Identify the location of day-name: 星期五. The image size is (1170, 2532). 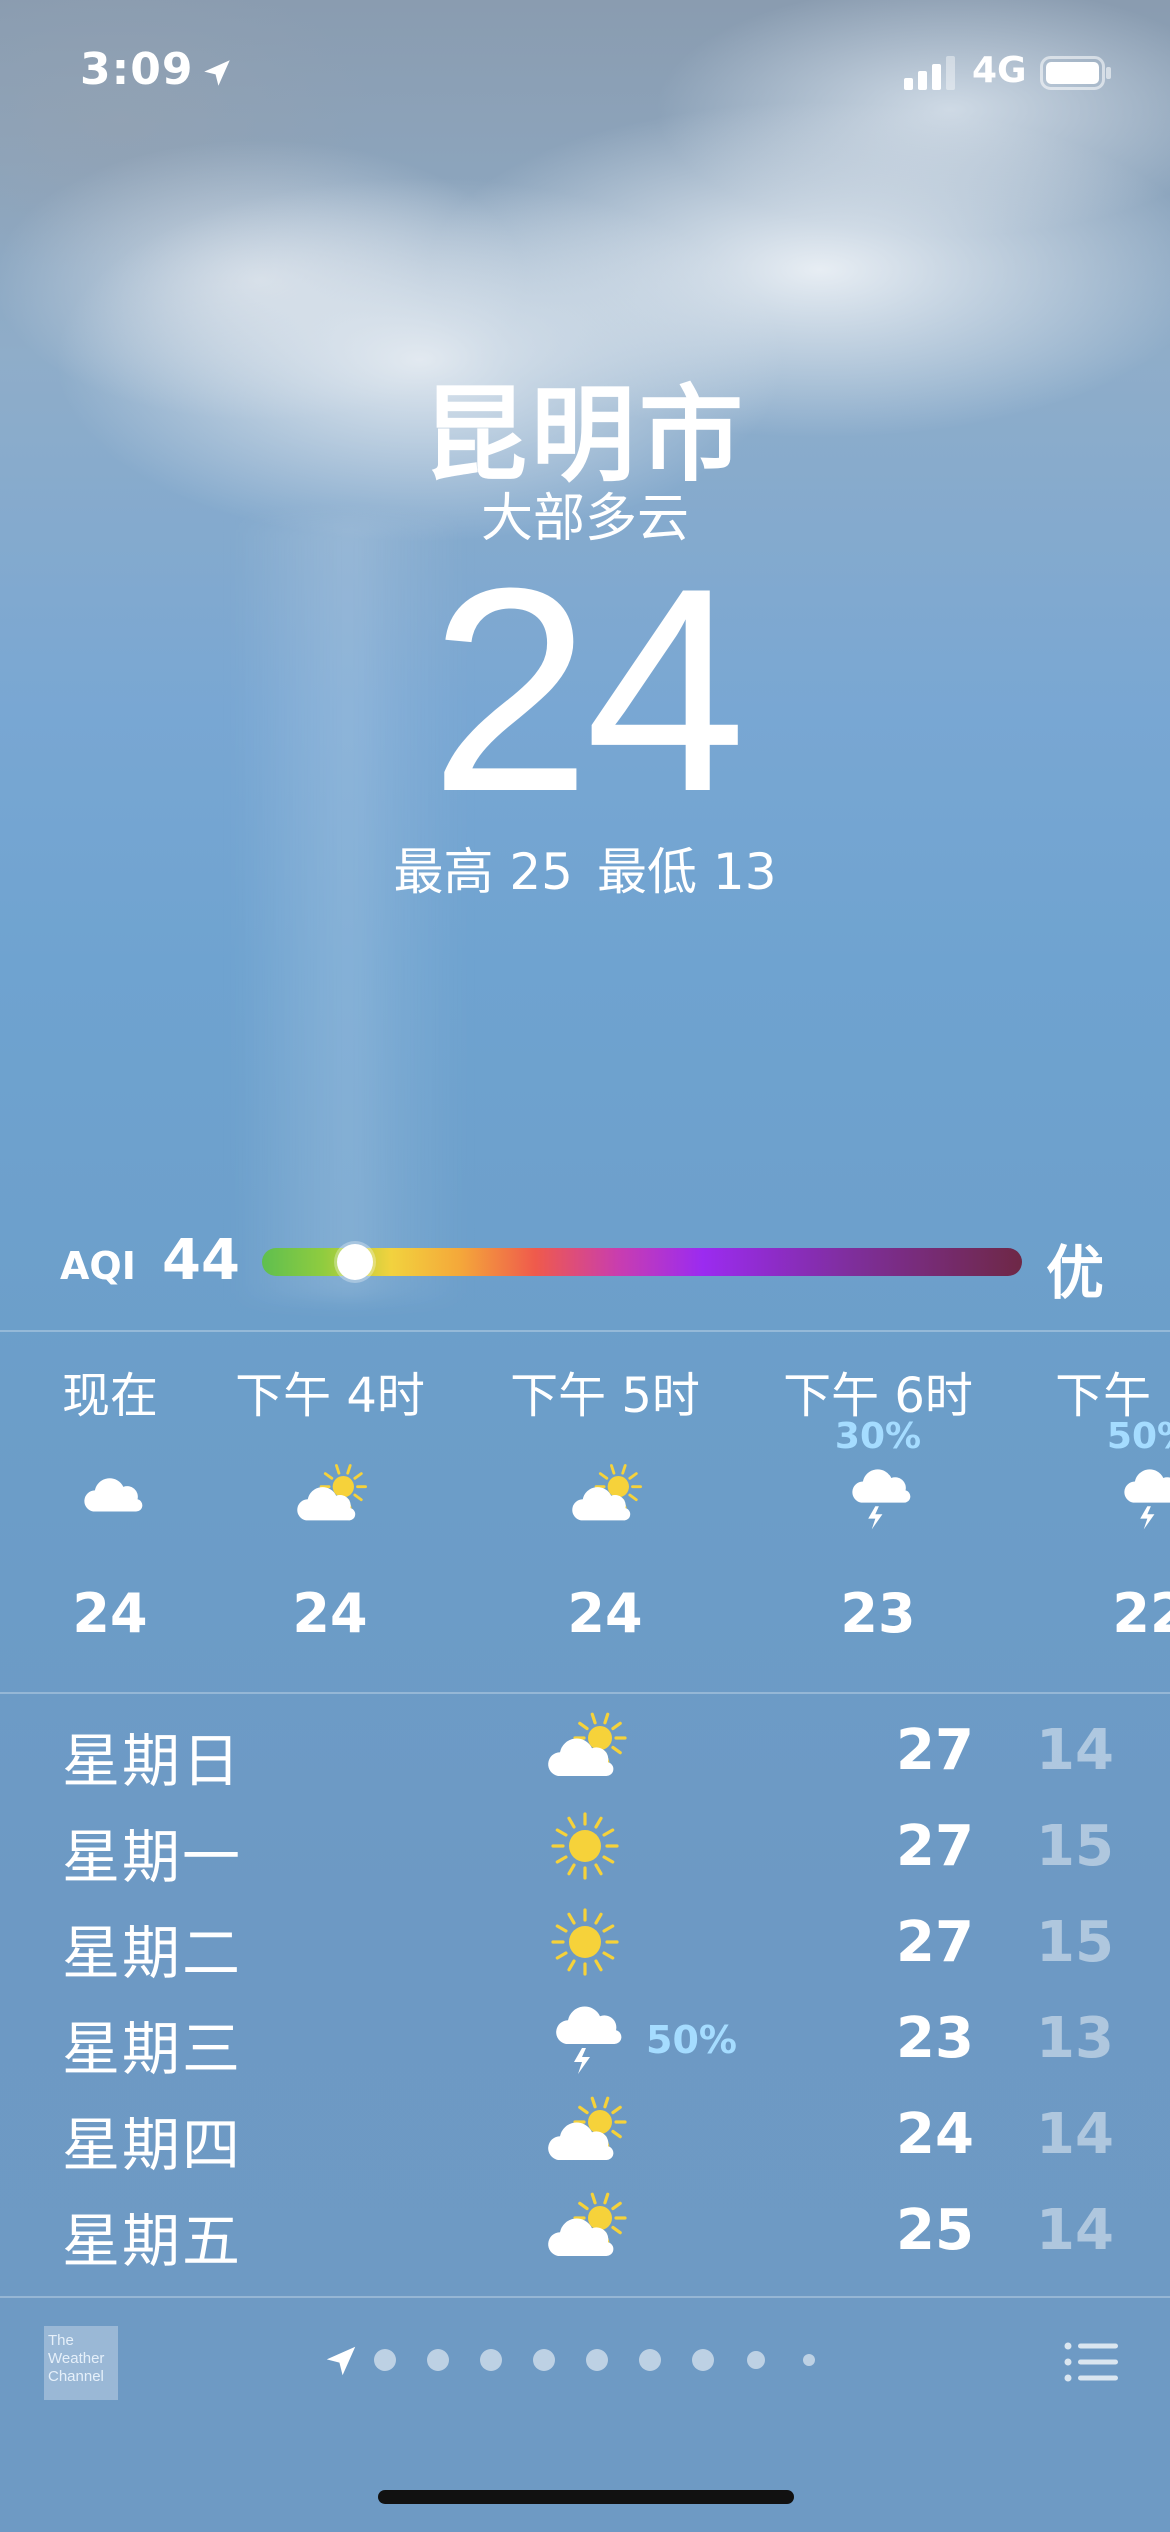
(152, 2241).